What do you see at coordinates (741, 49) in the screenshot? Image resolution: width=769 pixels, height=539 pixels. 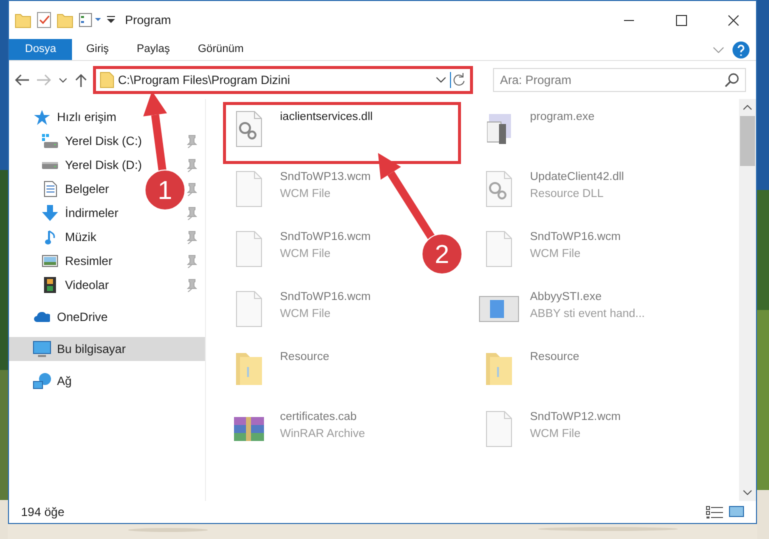 I see `help-icon` at bounding box center [741, 49].